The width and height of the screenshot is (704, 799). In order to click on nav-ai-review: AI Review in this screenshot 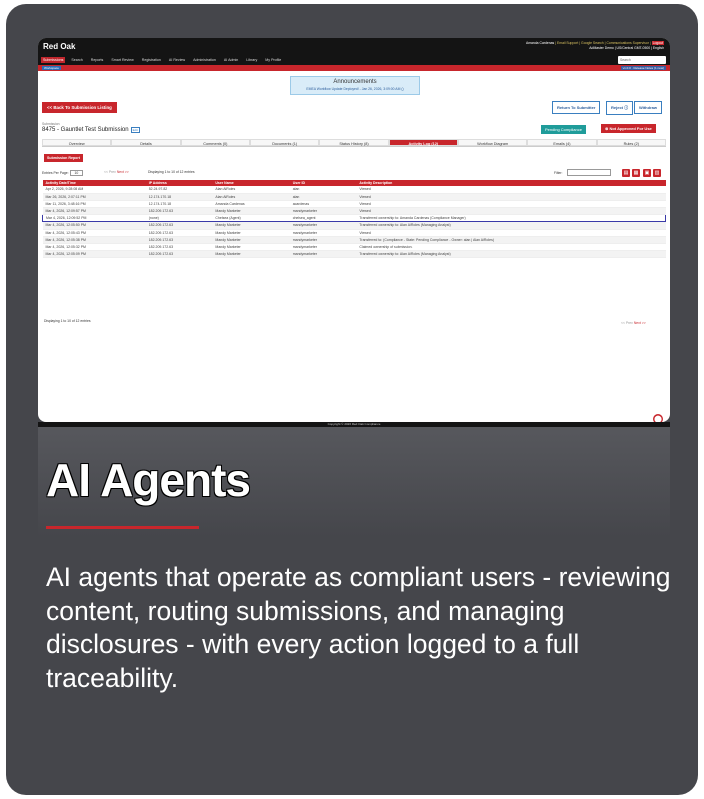, I will do `click(177, 60)`.